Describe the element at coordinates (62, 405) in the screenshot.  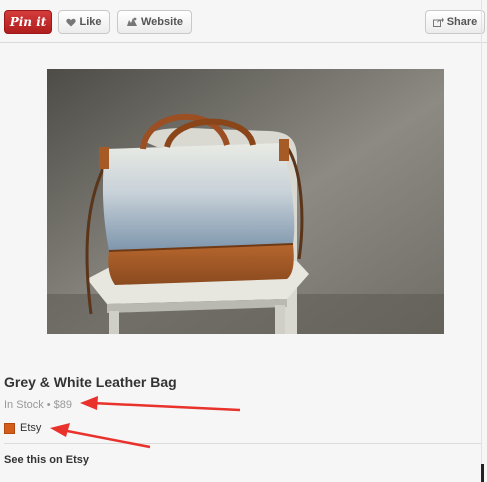
I see `price: $89` at that location.